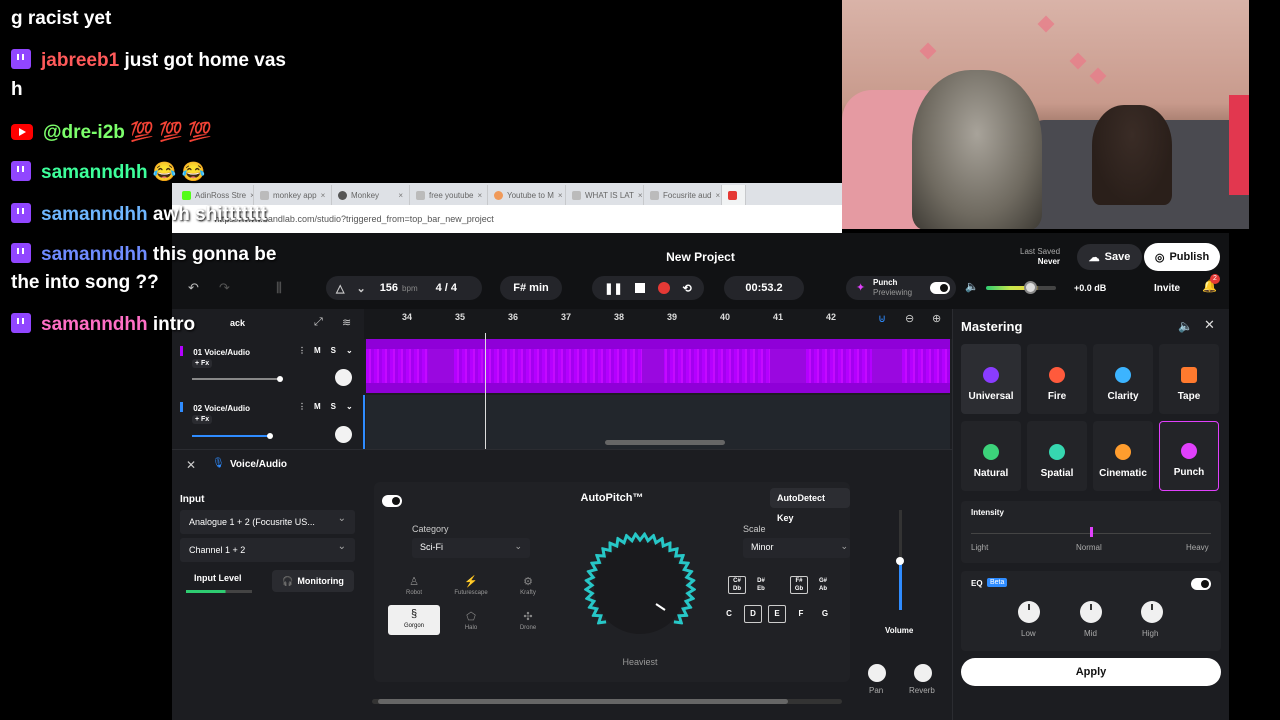 The height and width of the screenshot is (720, 1280). I want to click on panel-title: Mastering, so click(992, 326).